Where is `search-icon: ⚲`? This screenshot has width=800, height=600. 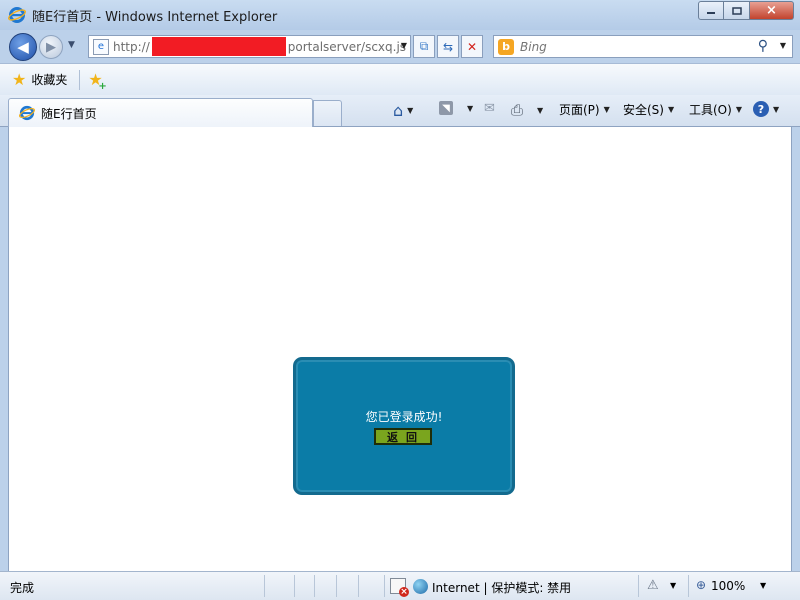 search-icon: ⚲ is located at coordinates (763, 46).